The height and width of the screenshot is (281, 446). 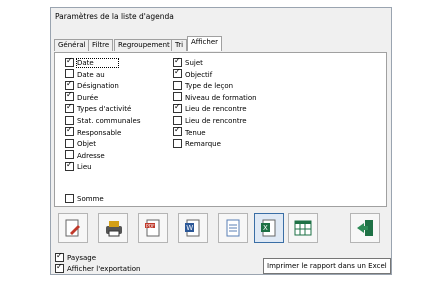 I want to click on checkbox-label: Sujet, so click(x=194, y=63).